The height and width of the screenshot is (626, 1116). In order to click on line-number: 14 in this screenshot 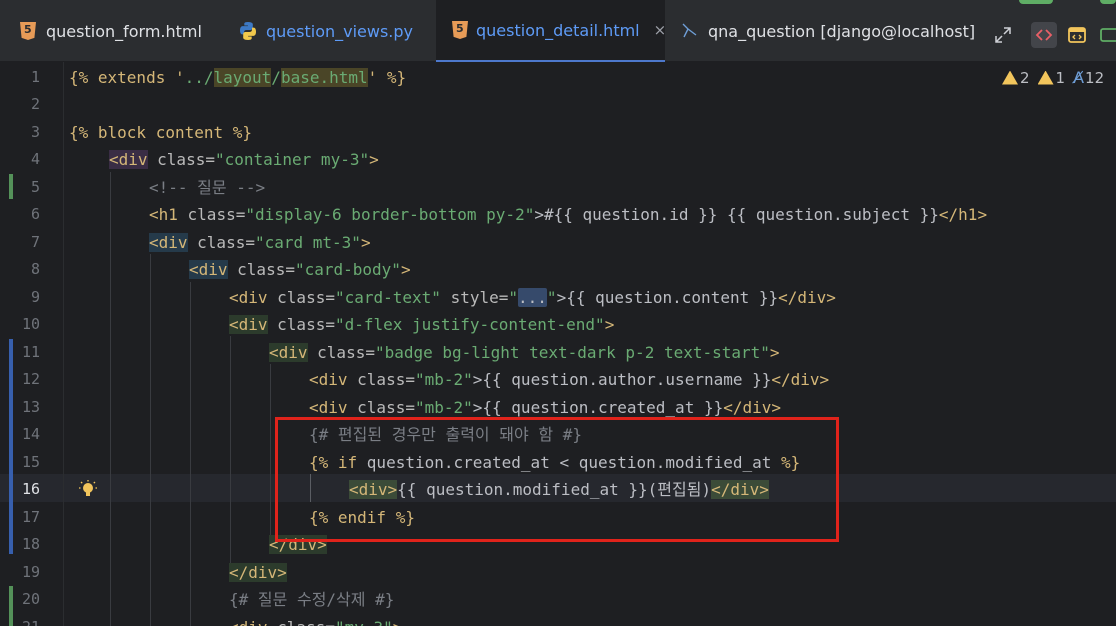, I will do `click(30, 434)`.